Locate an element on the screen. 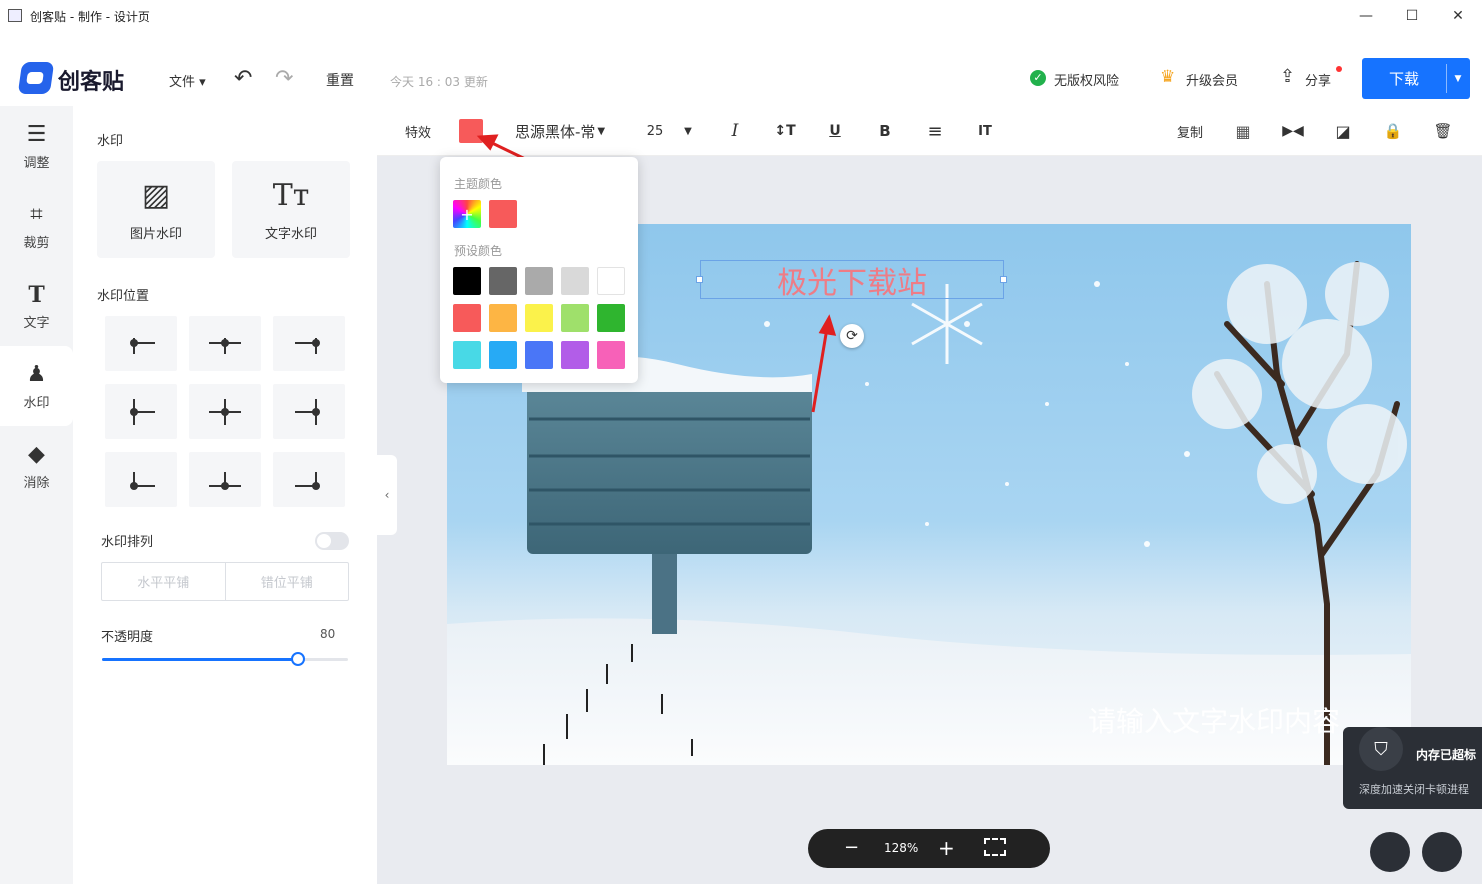  shield-icon: ⛉ is located at coordinates (1381, 749).